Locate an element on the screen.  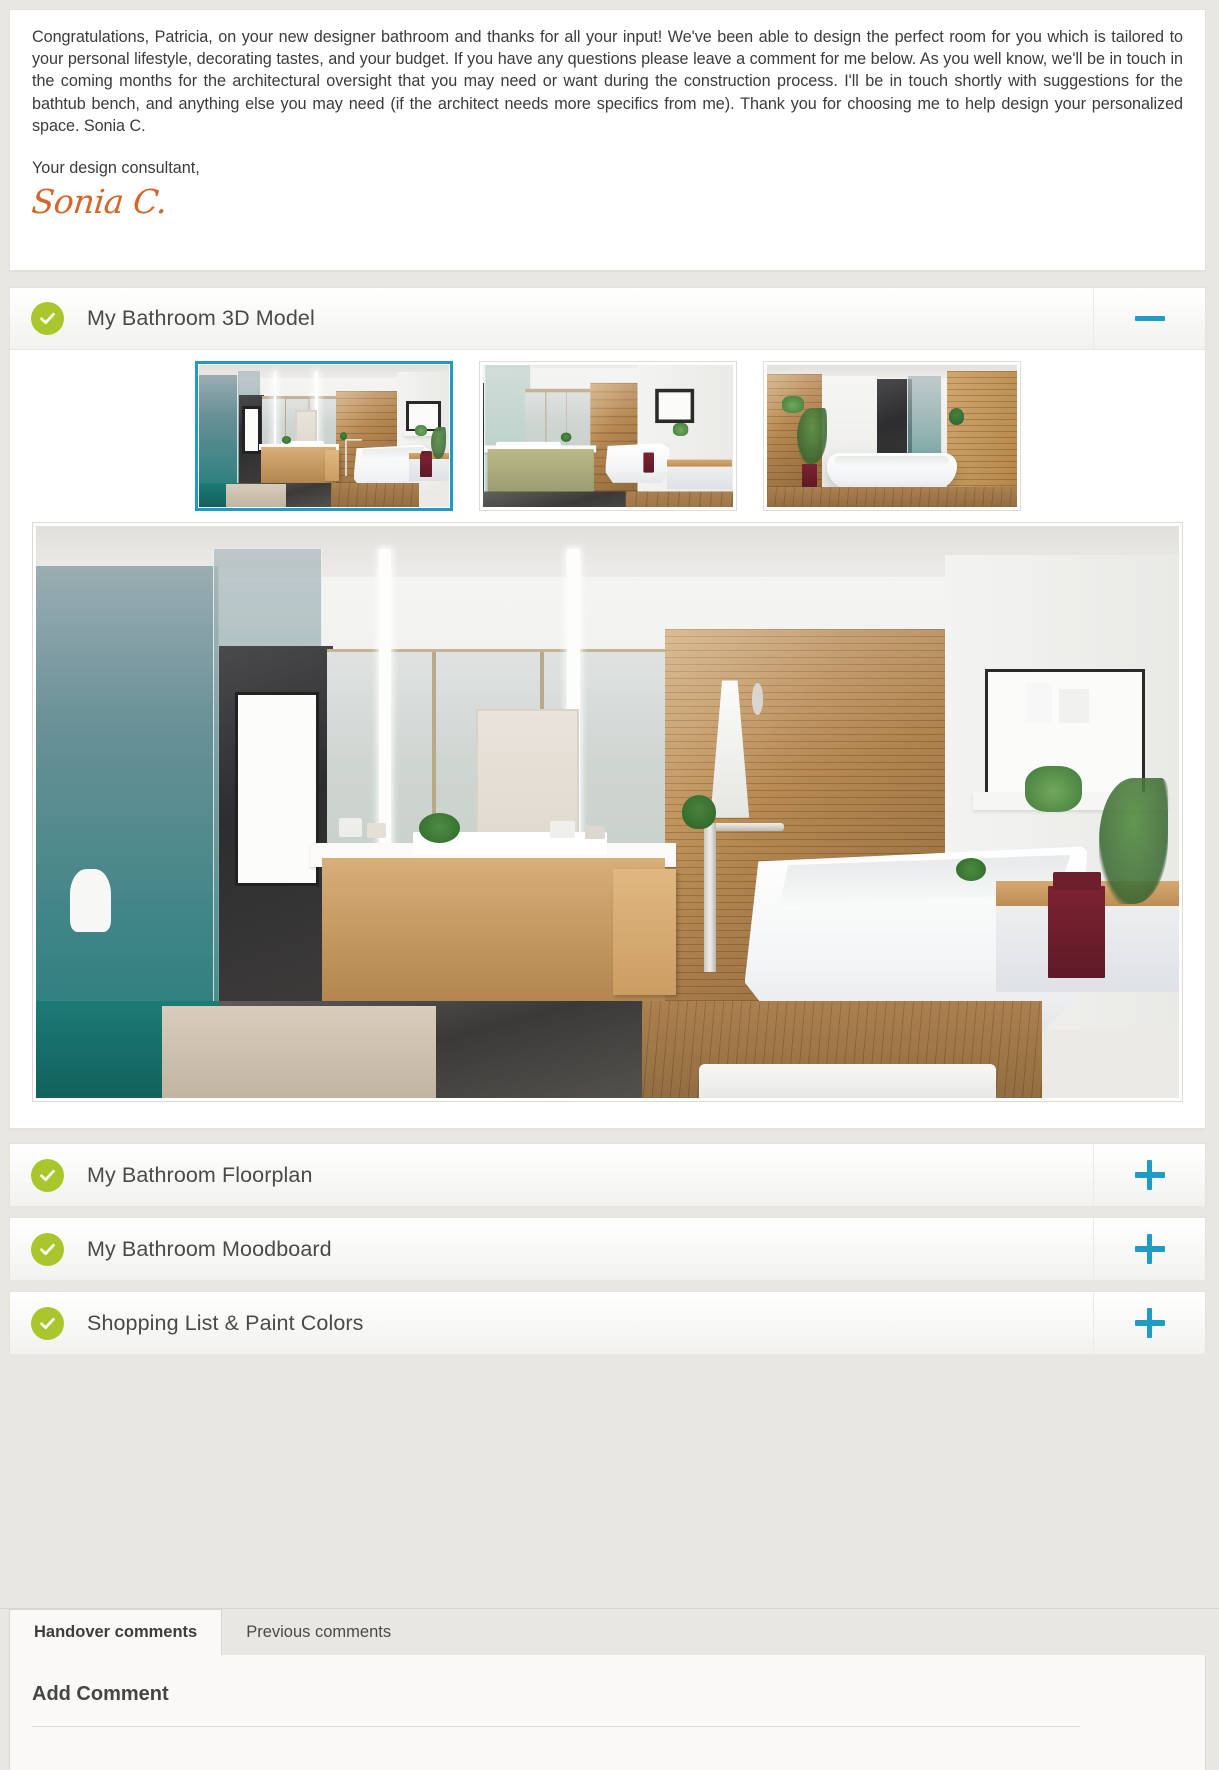
accordion-toggle-floorplan is located at coordinates (1149, 1175).